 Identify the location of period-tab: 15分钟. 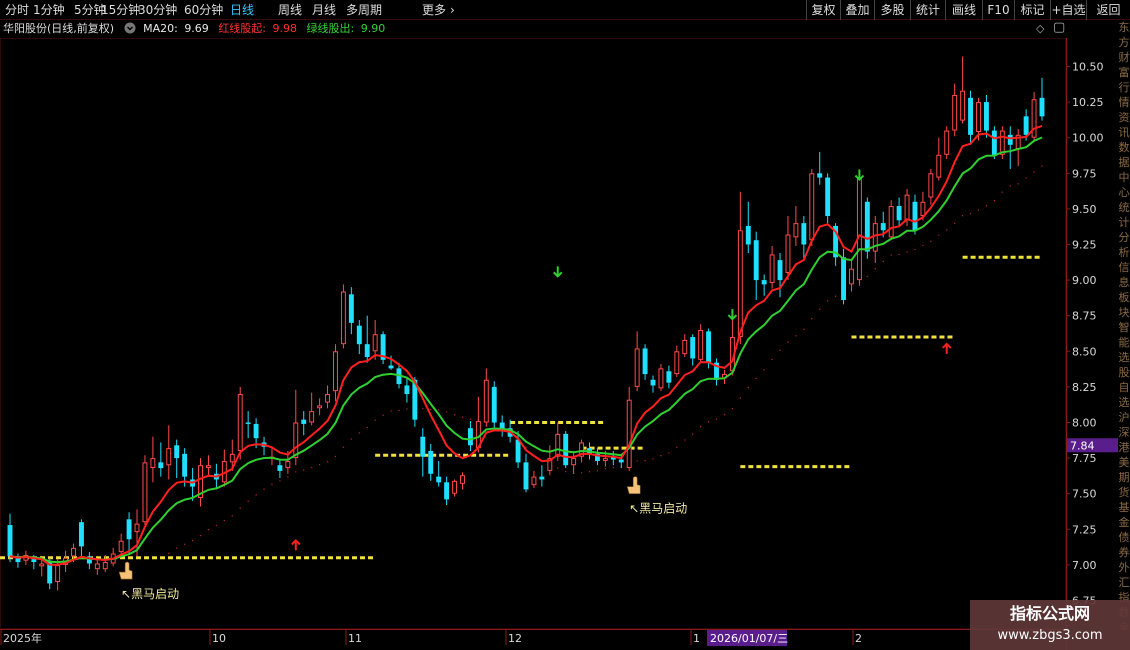
(120, 10).